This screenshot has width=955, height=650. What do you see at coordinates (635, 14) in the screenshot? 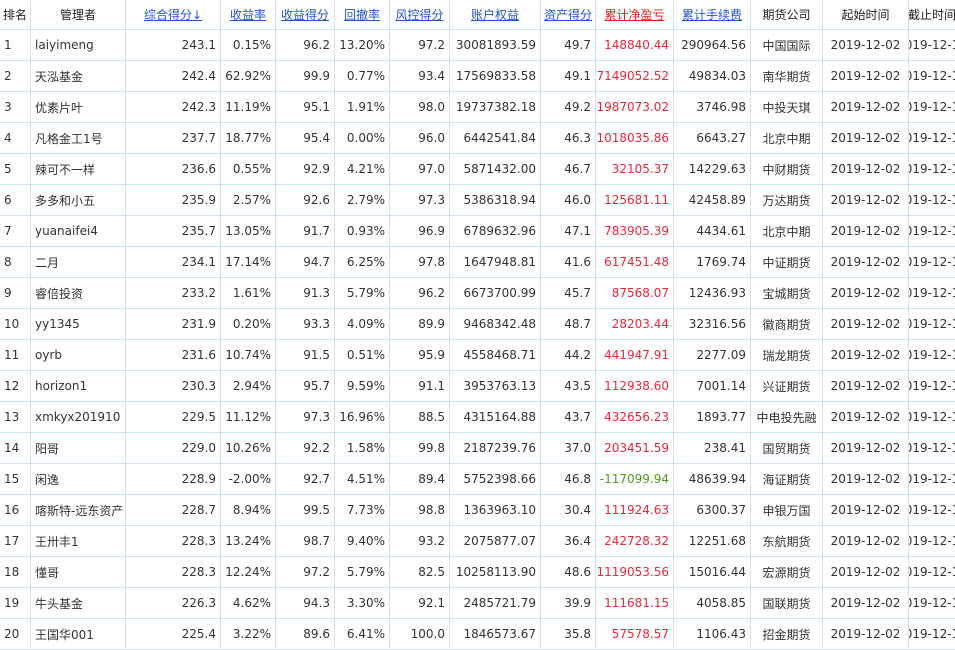
I see `sort-net-pnl: 累计净盈亏` at bounding box center [635, 14].